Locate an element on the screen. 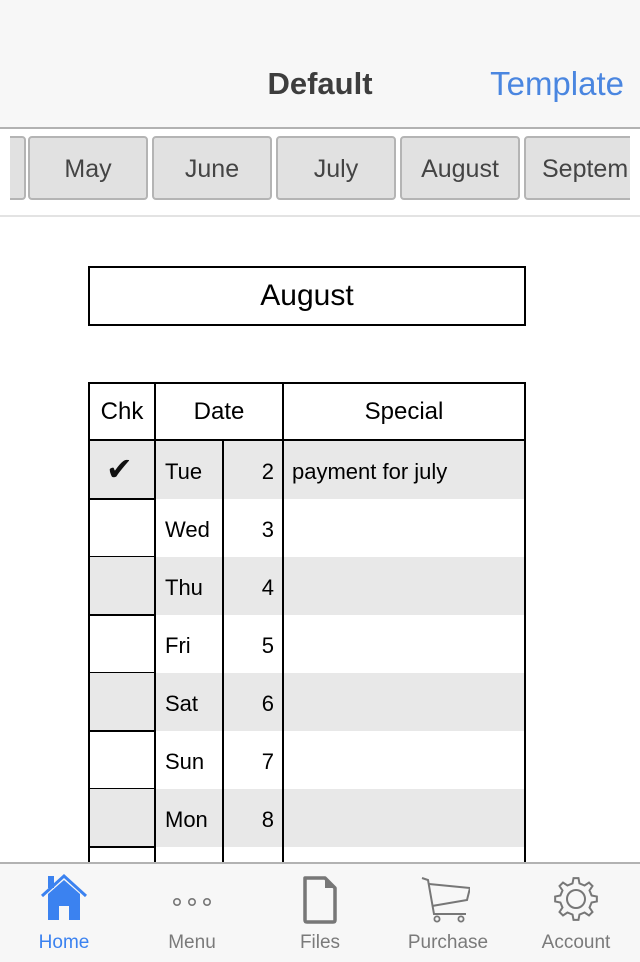 This screenshot has width=640, height=962. day-cell: Thu is located at coordinates (184, 587).